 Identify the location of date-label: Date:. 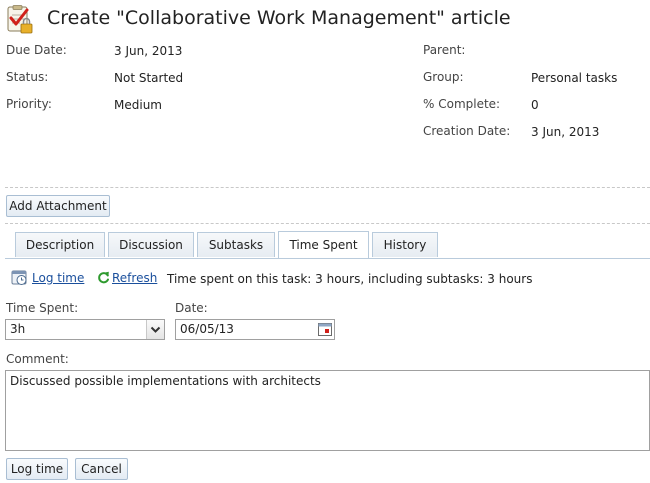
(191, 308).